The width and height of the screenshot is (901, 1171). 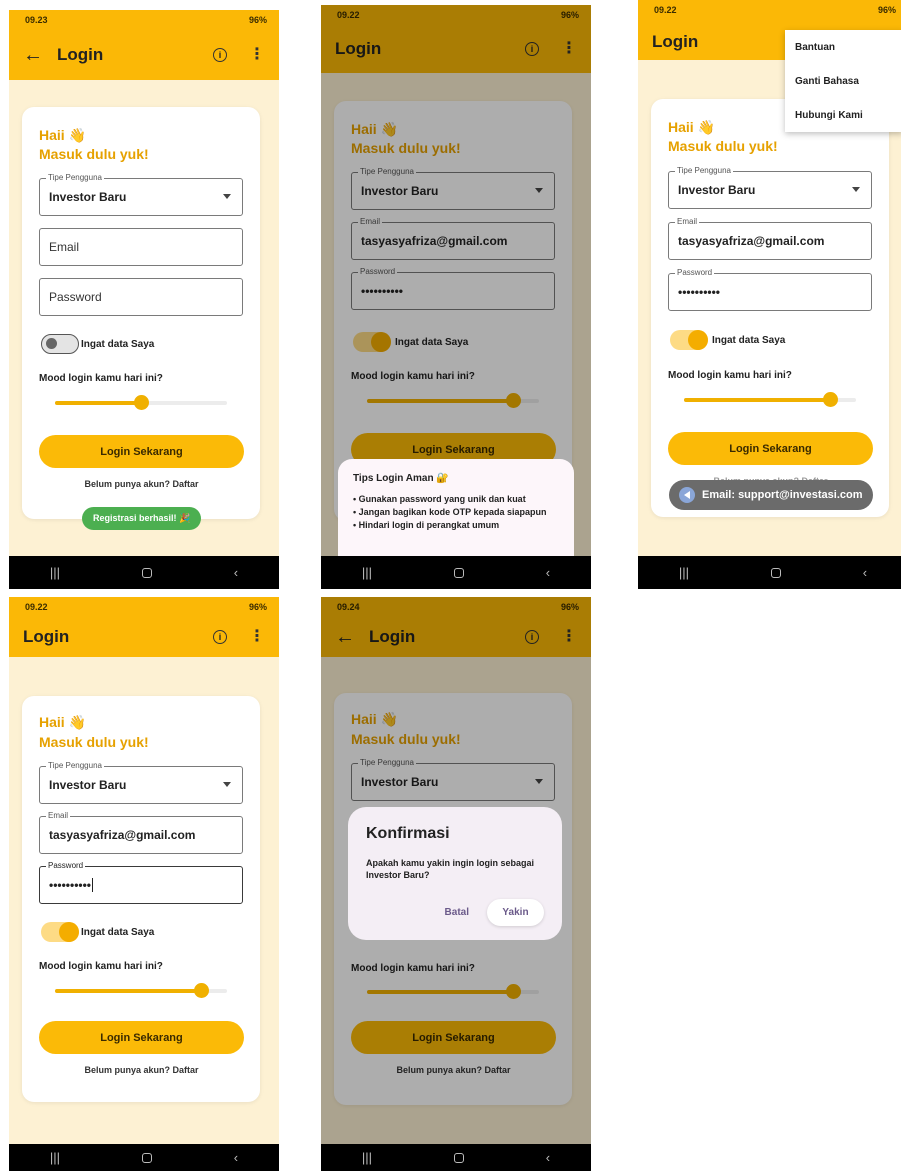 I want to click on confirm-button: Yakin, so click(x=515, y=912).